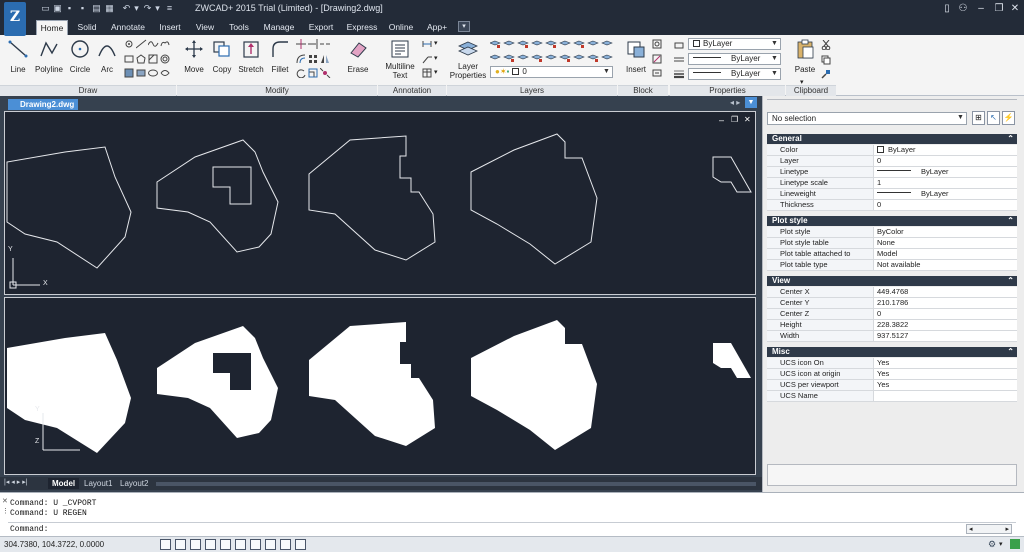  What do you see at coordinates (892, 194) in the screenshot?
I see `property-row: Lineweight ByLayer` at bounding box center [892, 194].